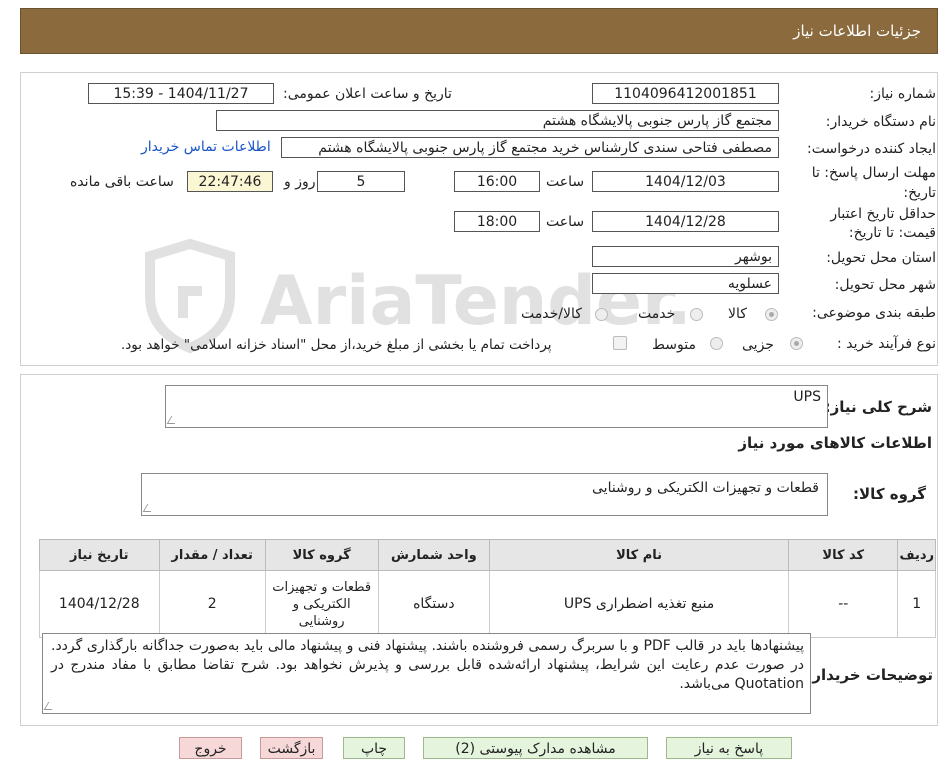 The image size is (951, 781). Describe the element at coordinates (705, 488) in the screenshot. I see `goods-group-text: قطعات و تجهیزات الکتریکی و روشنایی` at that location.